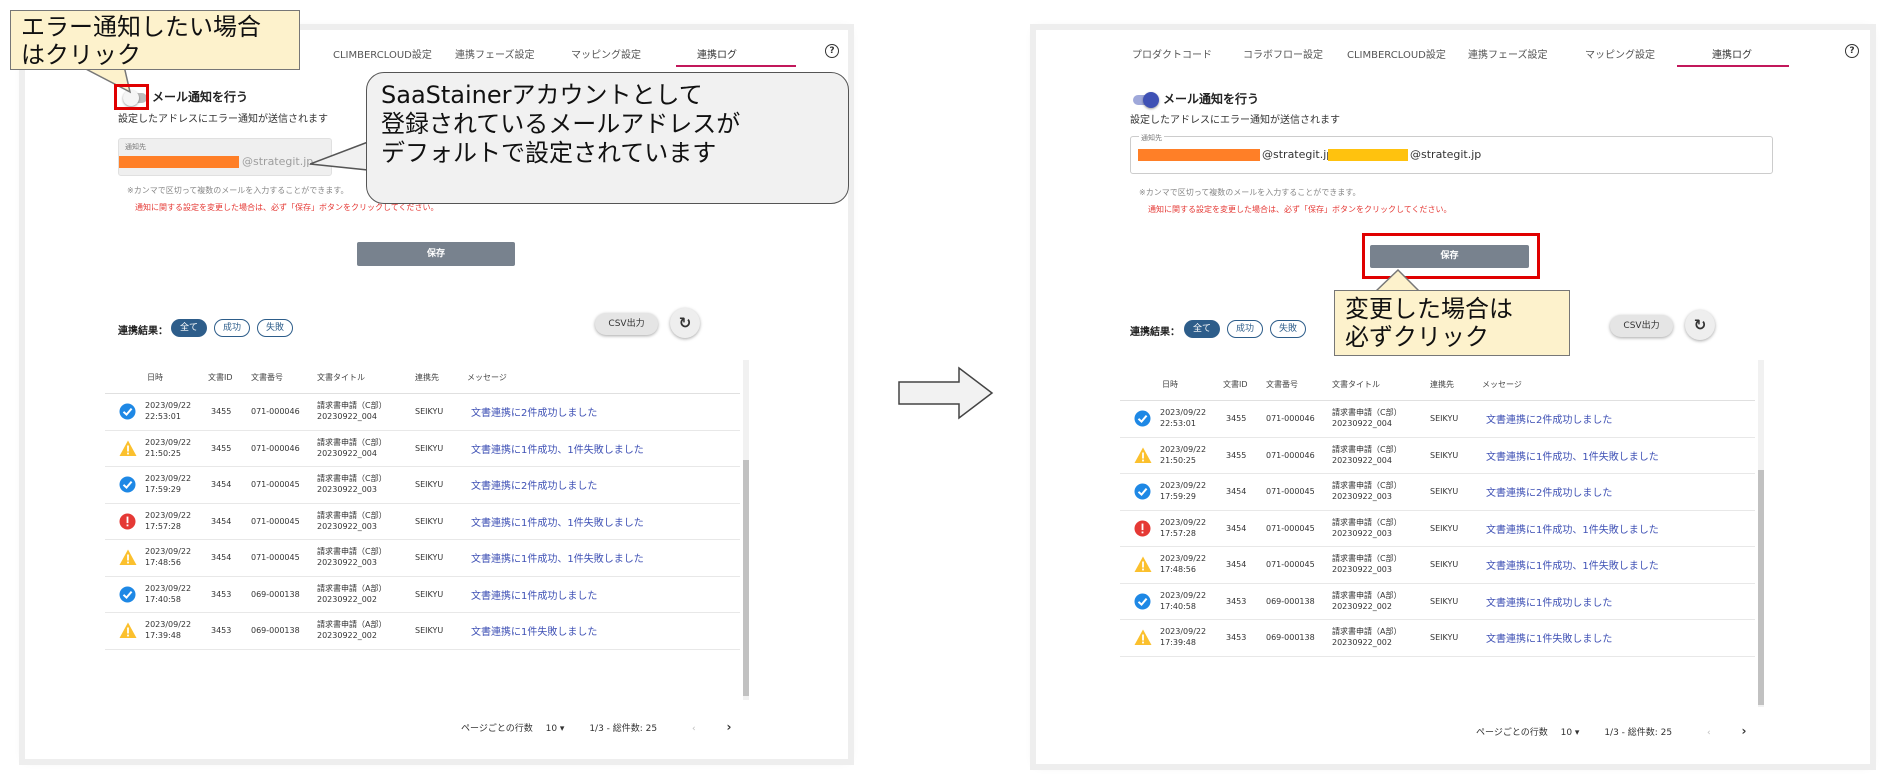  I want to click on row-title: 請求書申請（A部）, so click(1367, 595).